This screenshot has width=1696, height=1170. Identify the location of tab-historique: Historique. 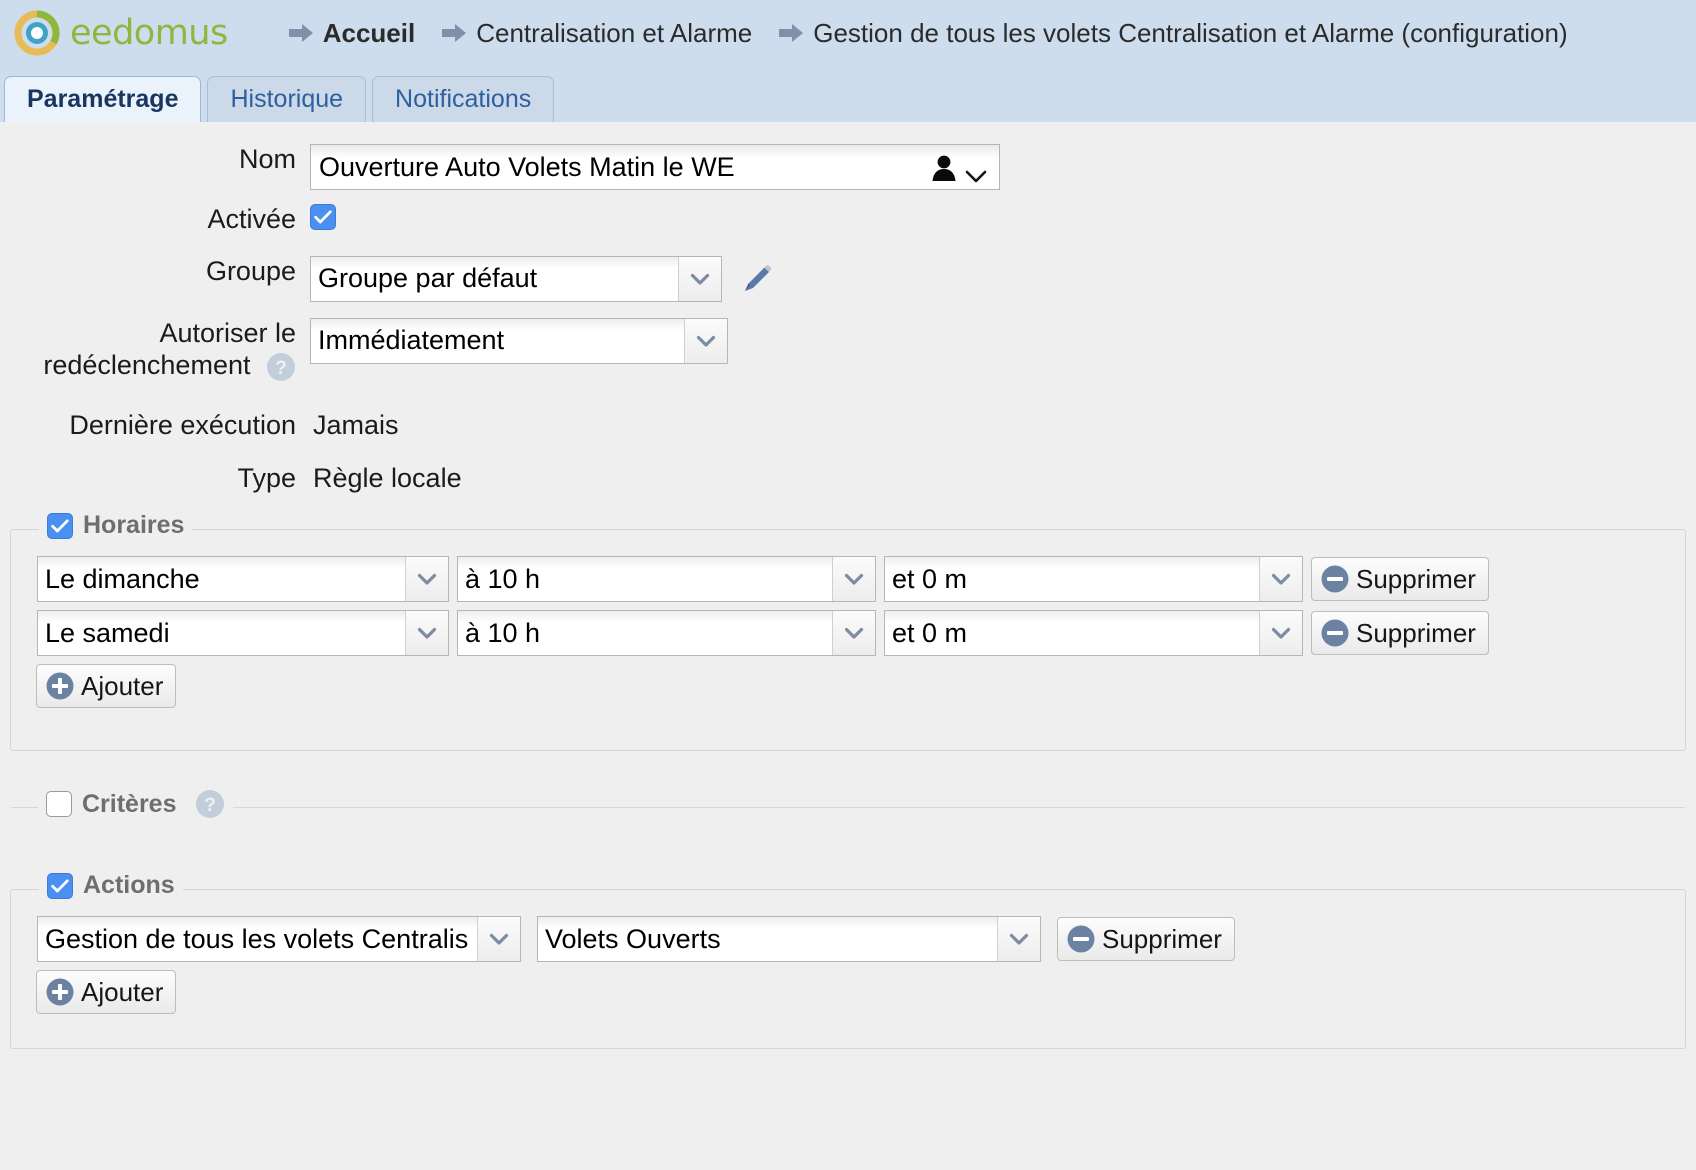
(287, 99).